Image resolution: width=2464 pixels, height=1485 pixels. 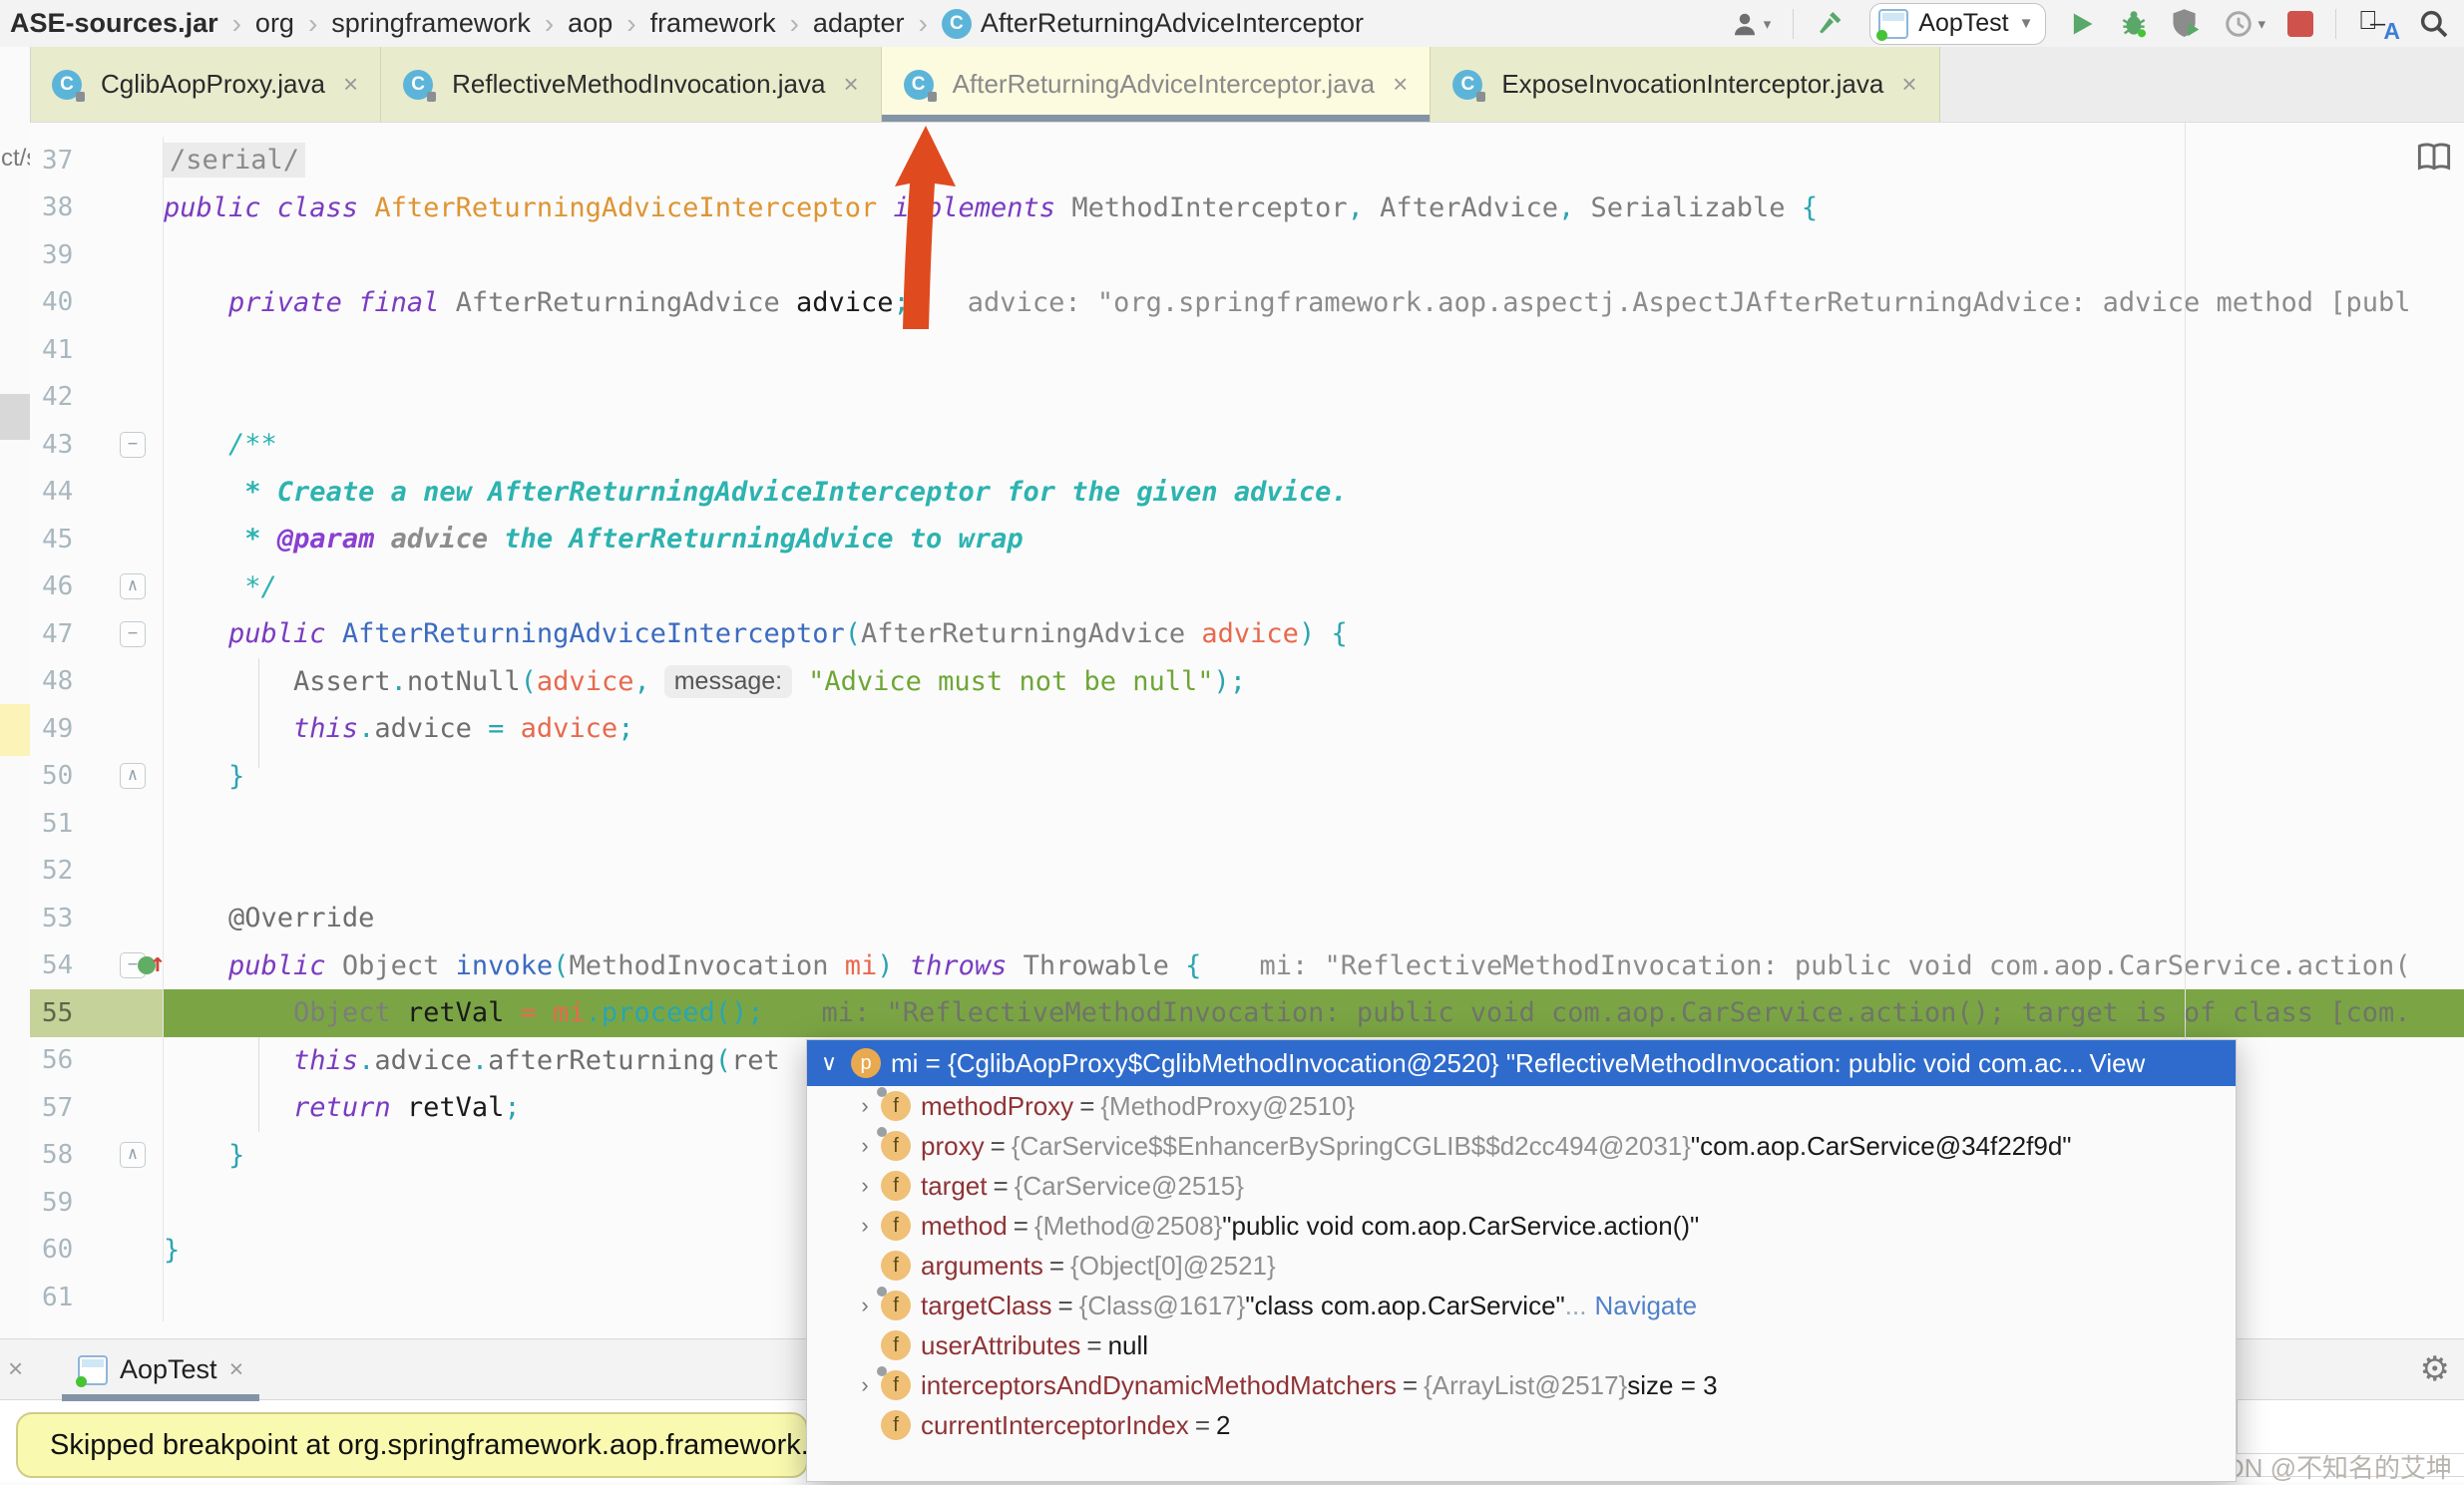 I want to click on stop-button, so click(x=2300, y=23).